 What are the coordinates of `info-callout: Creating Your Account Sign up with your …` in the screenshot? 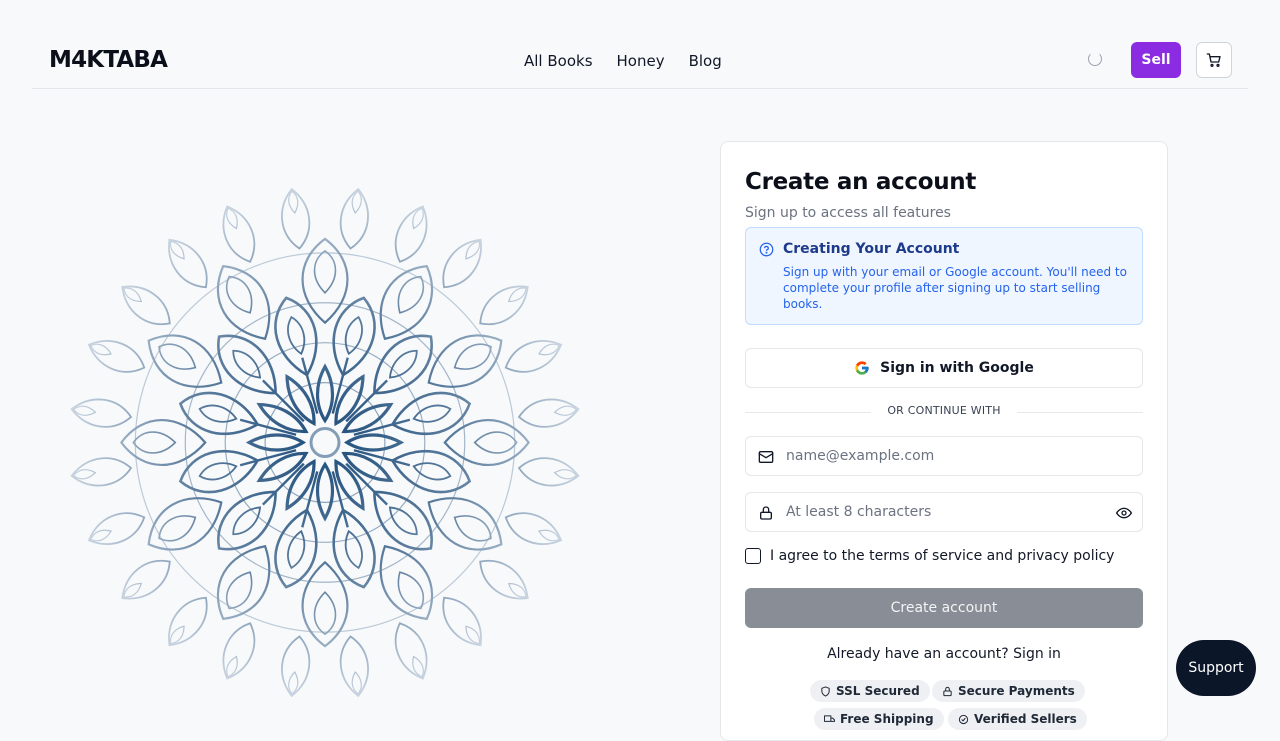 It's located at (944, 276).